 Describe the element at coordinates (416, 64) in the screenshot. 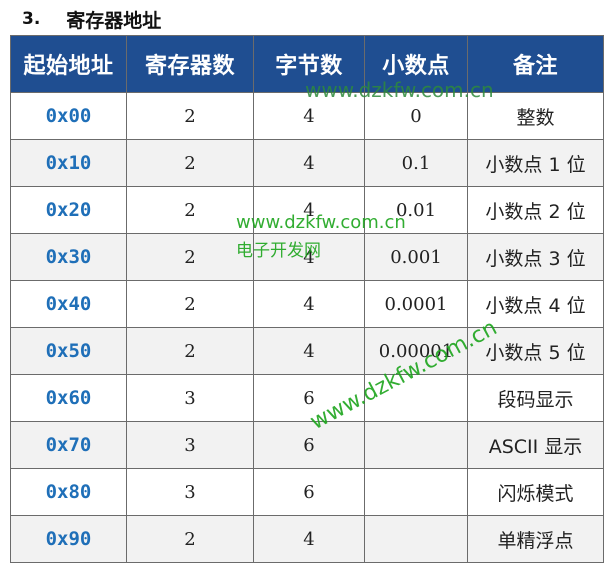

I see `column-header-decimal-point: 小数点` at that location.